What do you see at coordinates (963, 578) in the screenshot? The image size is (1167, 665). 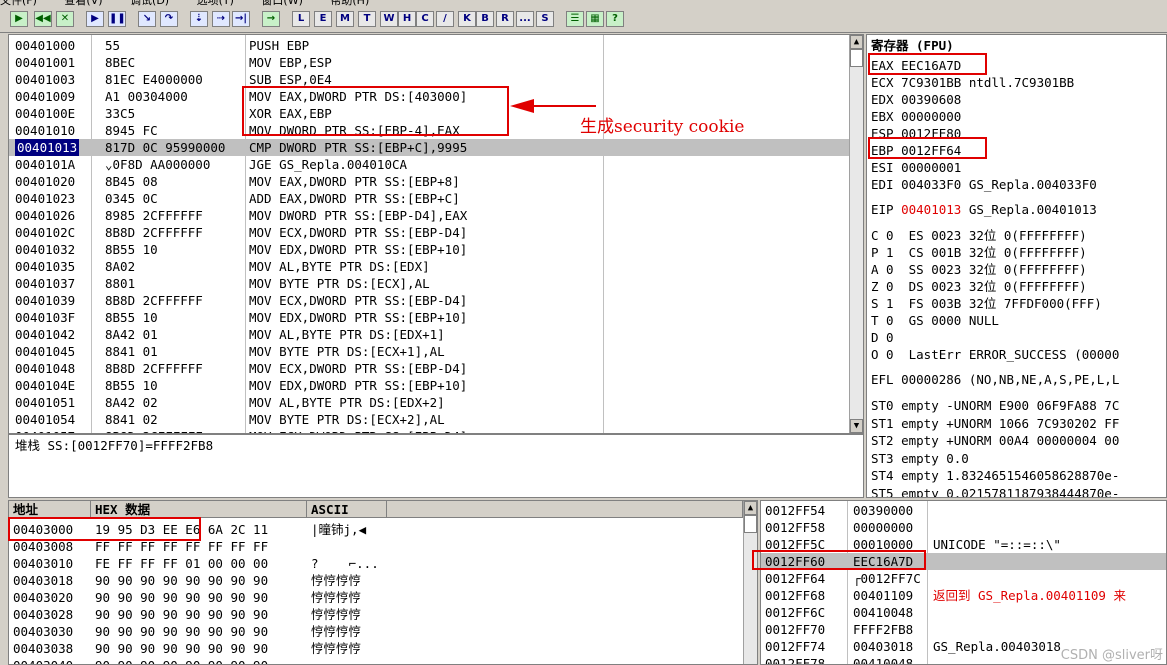 I see `stack-row: 0012FF64 ┌0012FF7C` at bounding box center [963, 578].